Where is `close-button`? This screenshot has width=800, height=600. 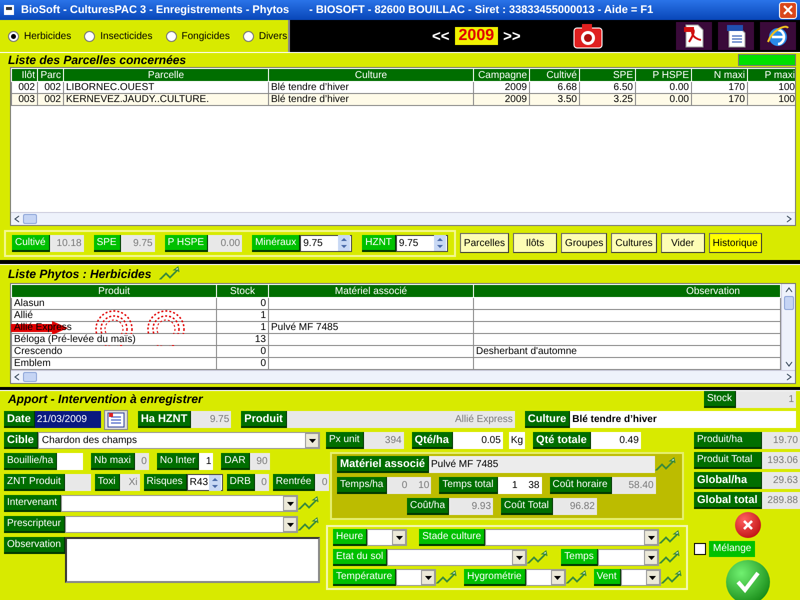 close-button is located at coordinates (788, 10).